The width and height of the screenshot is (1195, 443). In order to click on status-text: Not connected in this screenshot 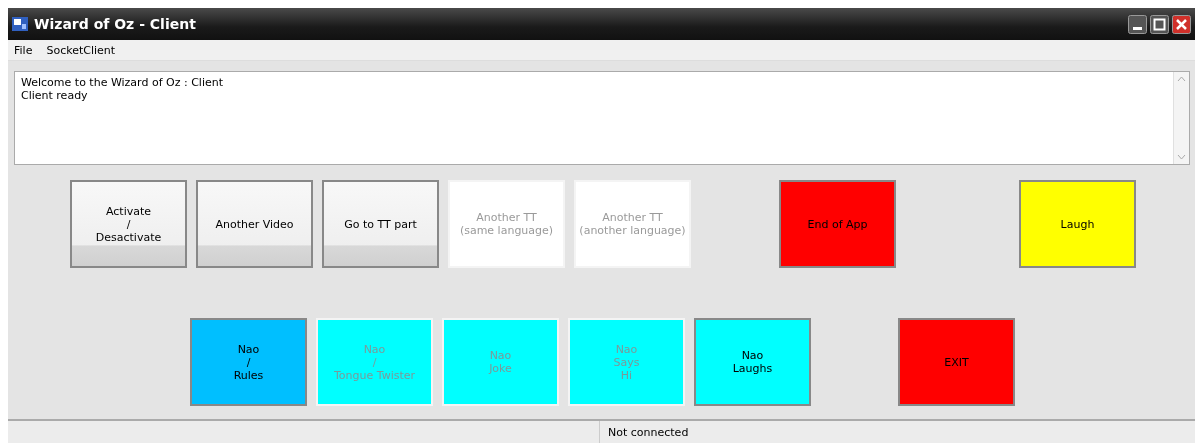, I will do `click(648, 432)`.